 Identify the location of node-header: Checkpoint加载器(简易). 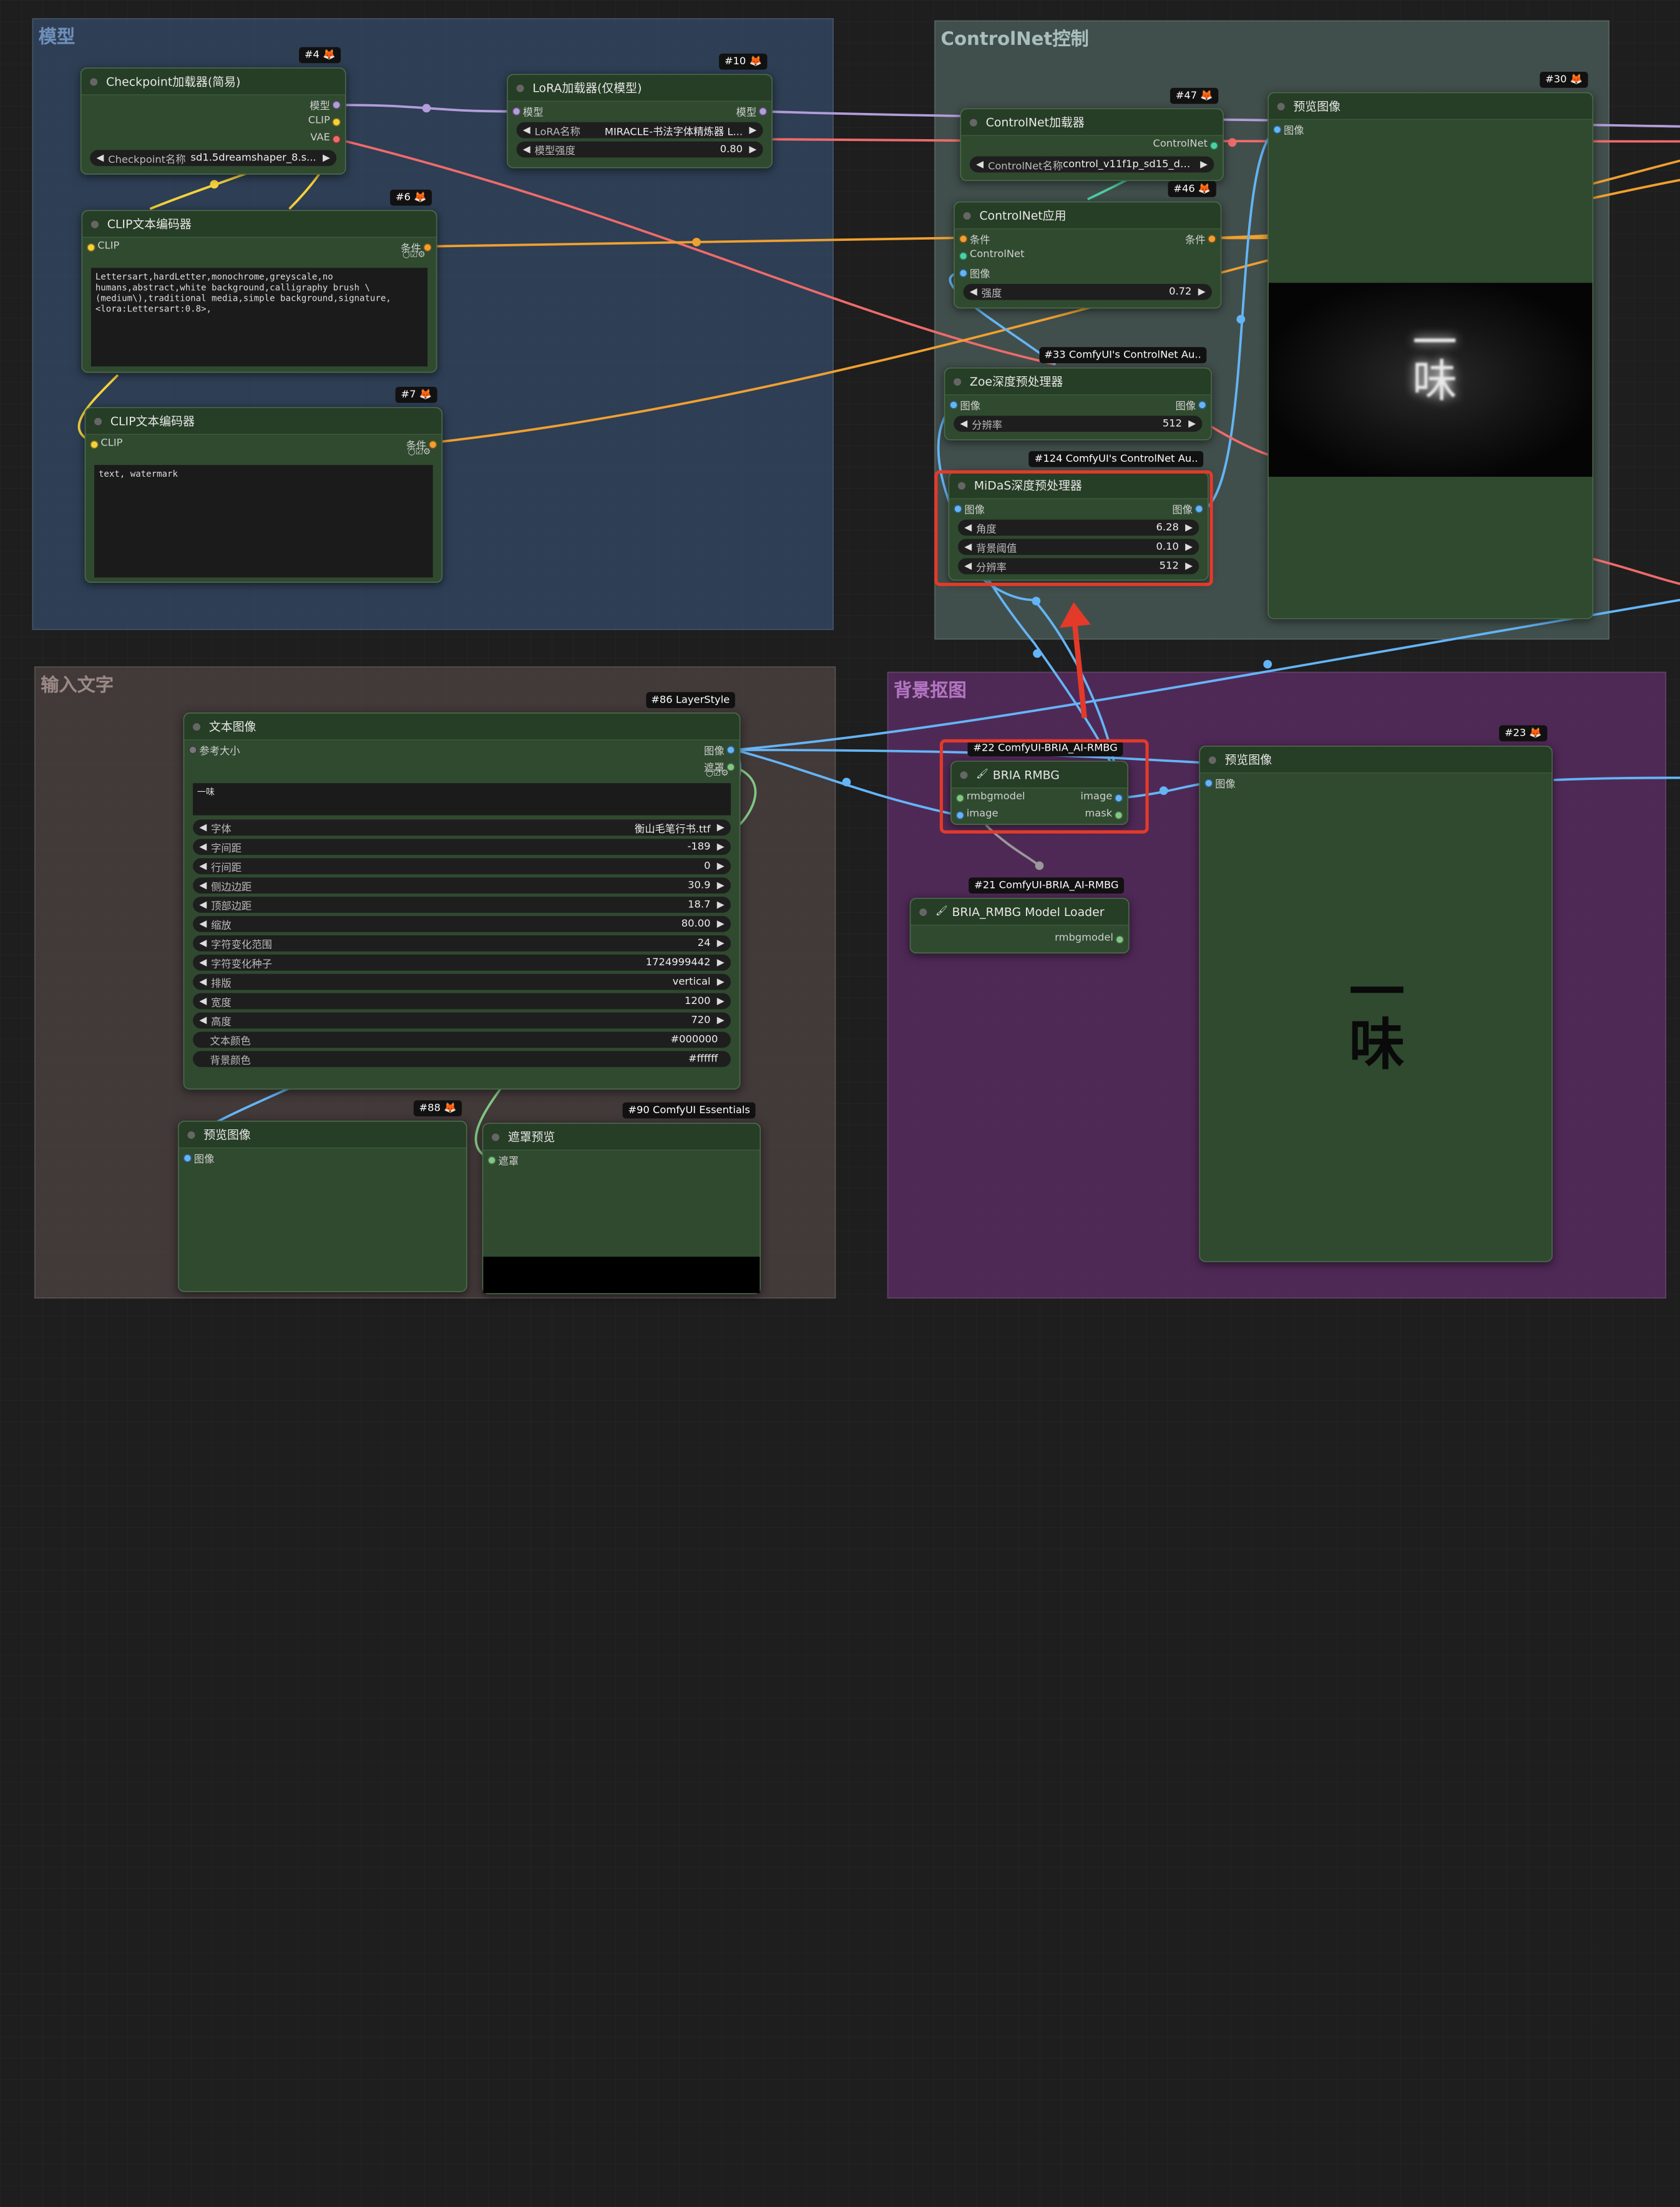
(213, 81).